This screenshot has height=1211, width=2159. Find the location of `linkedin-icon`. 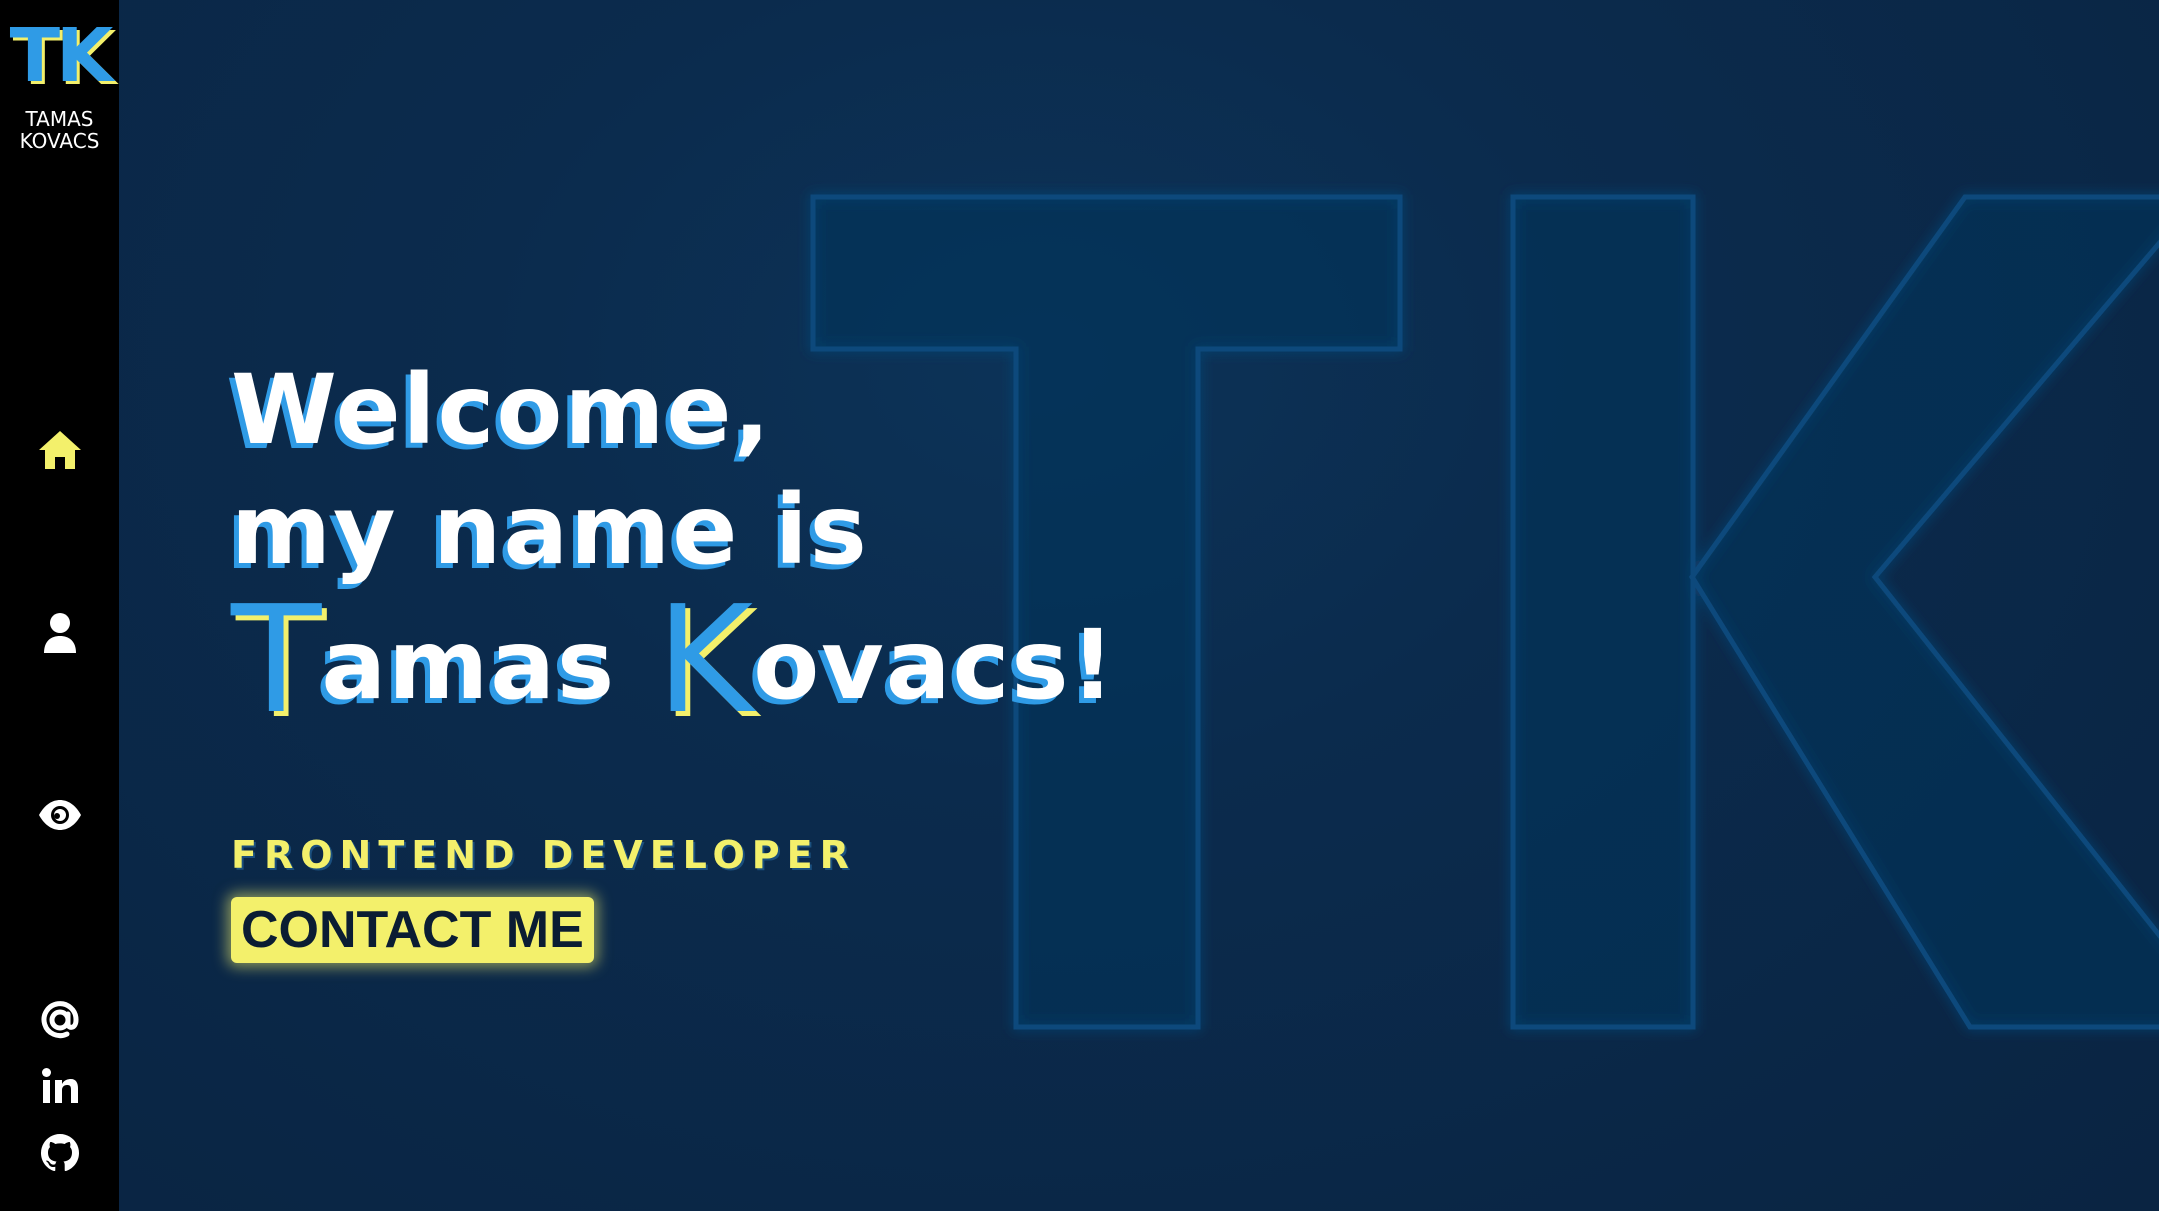

linkedin-icon is located at coordinates (60, 1086).